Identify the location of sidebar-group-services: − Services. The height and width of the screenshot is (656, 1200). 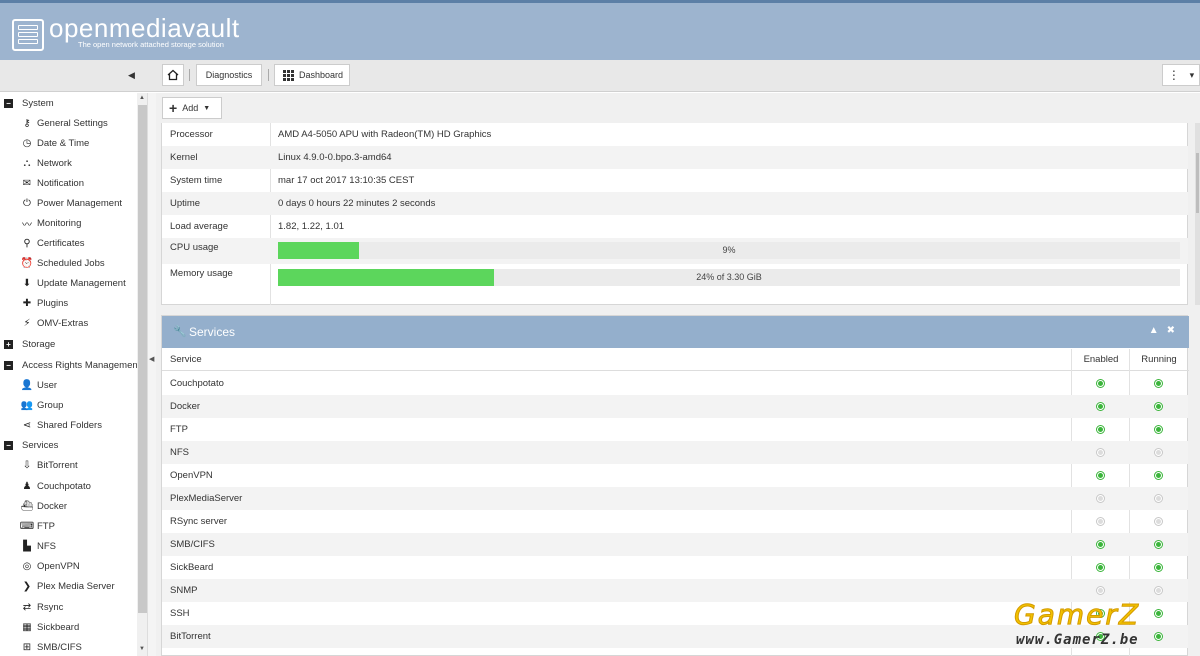
(31, 445).